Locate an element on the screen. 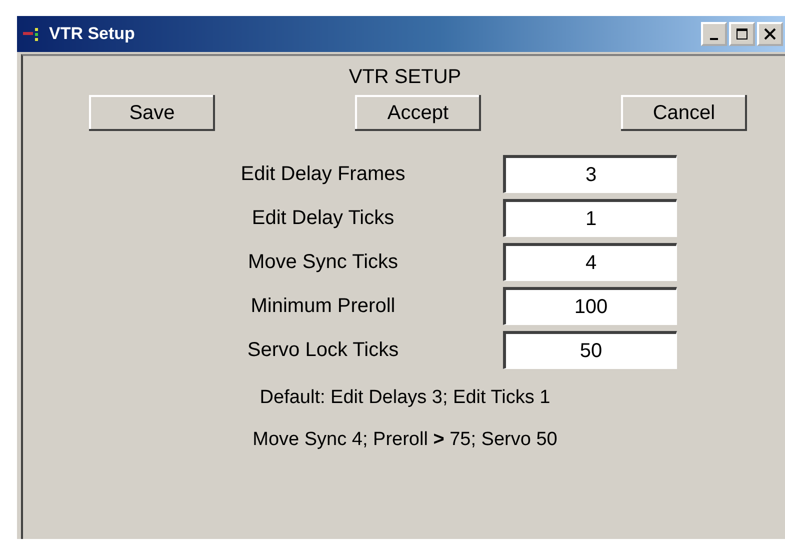 The width and height of the screenshot is (785, 544). maximize-button is located at coordinates (742, 34).